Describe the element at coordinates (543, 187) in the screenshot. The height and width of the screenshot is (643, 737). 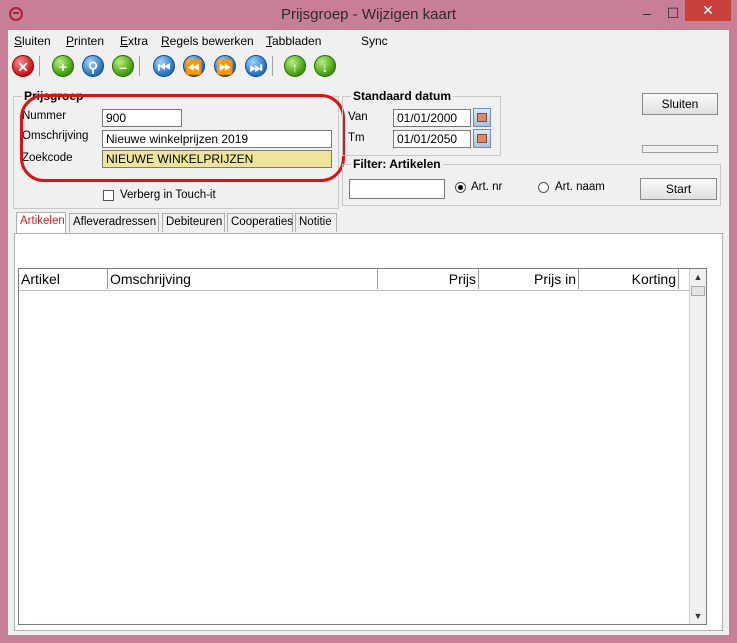
I see `art-naam-radio` at that location.